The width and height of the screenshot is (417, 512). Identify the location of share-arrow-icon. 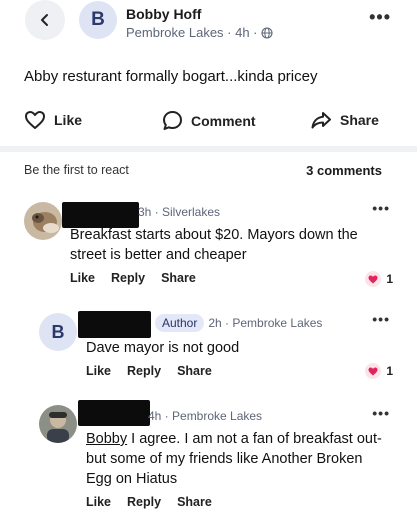
(321, 120).